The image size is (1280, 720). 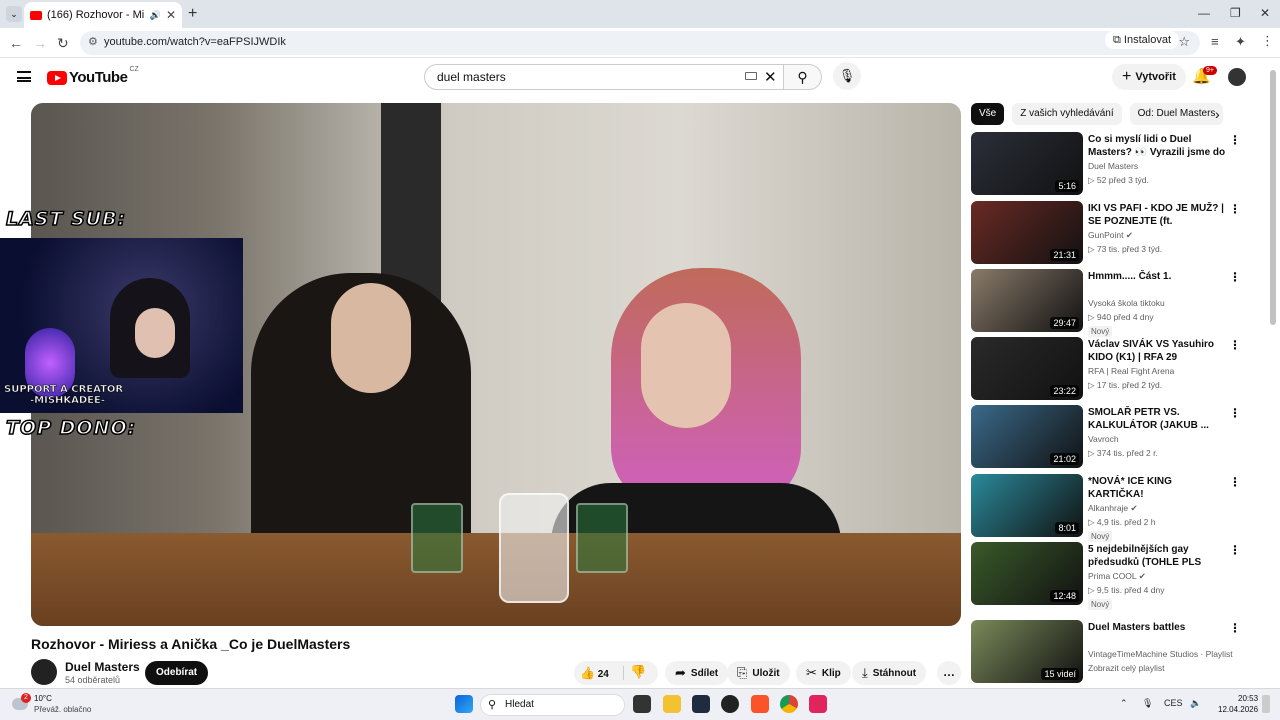 I want to click on video-face-left, so click(x=371, y=338).